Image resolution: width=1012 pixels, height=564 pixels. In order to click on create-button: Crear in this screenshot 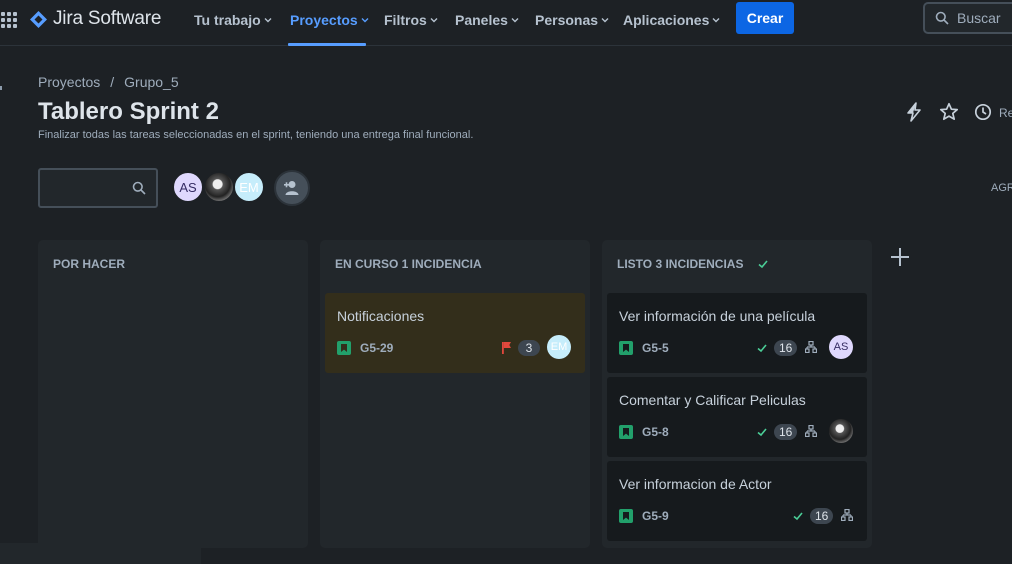, I will do `click(765, 18)`.